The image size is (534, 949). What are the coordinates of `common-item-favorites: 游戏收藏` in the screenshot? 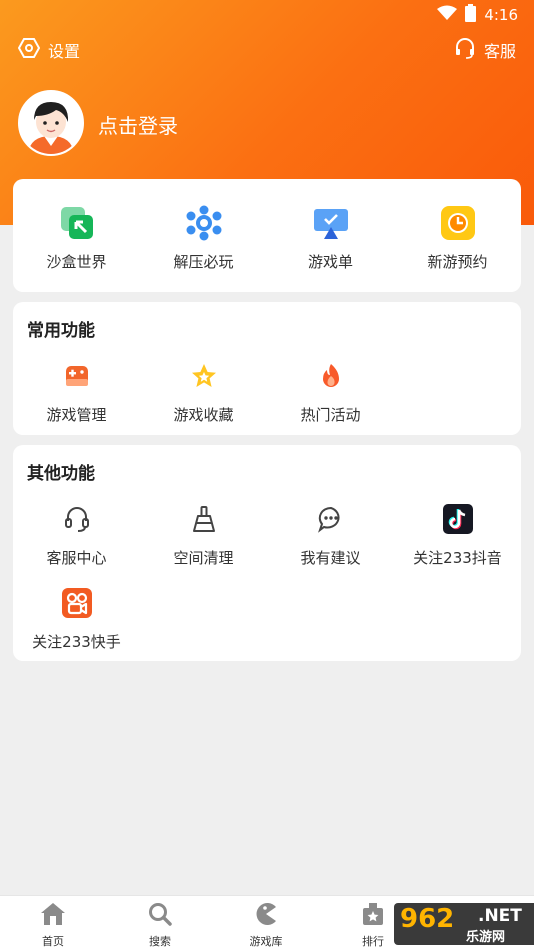 It's located at (203, 391).